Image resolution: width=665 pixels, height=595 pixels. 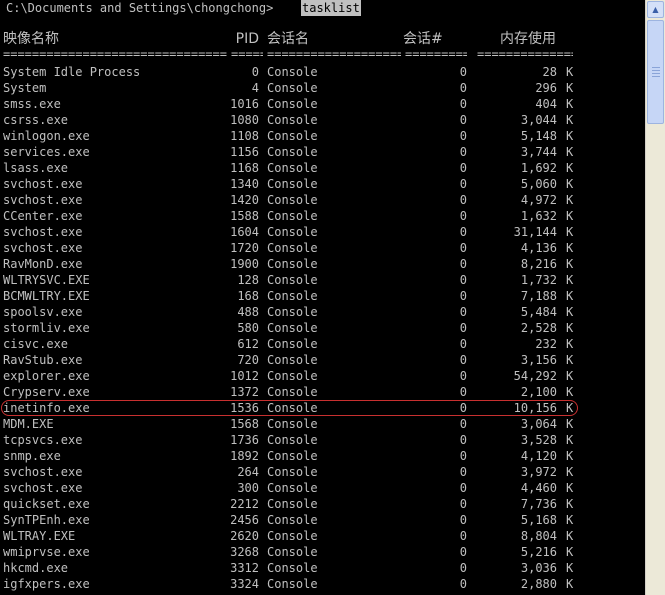 What do you see at coordinates (244, 264) in the screenshot?
I see `process-pid: 1900` at bounding box center [244, 264].